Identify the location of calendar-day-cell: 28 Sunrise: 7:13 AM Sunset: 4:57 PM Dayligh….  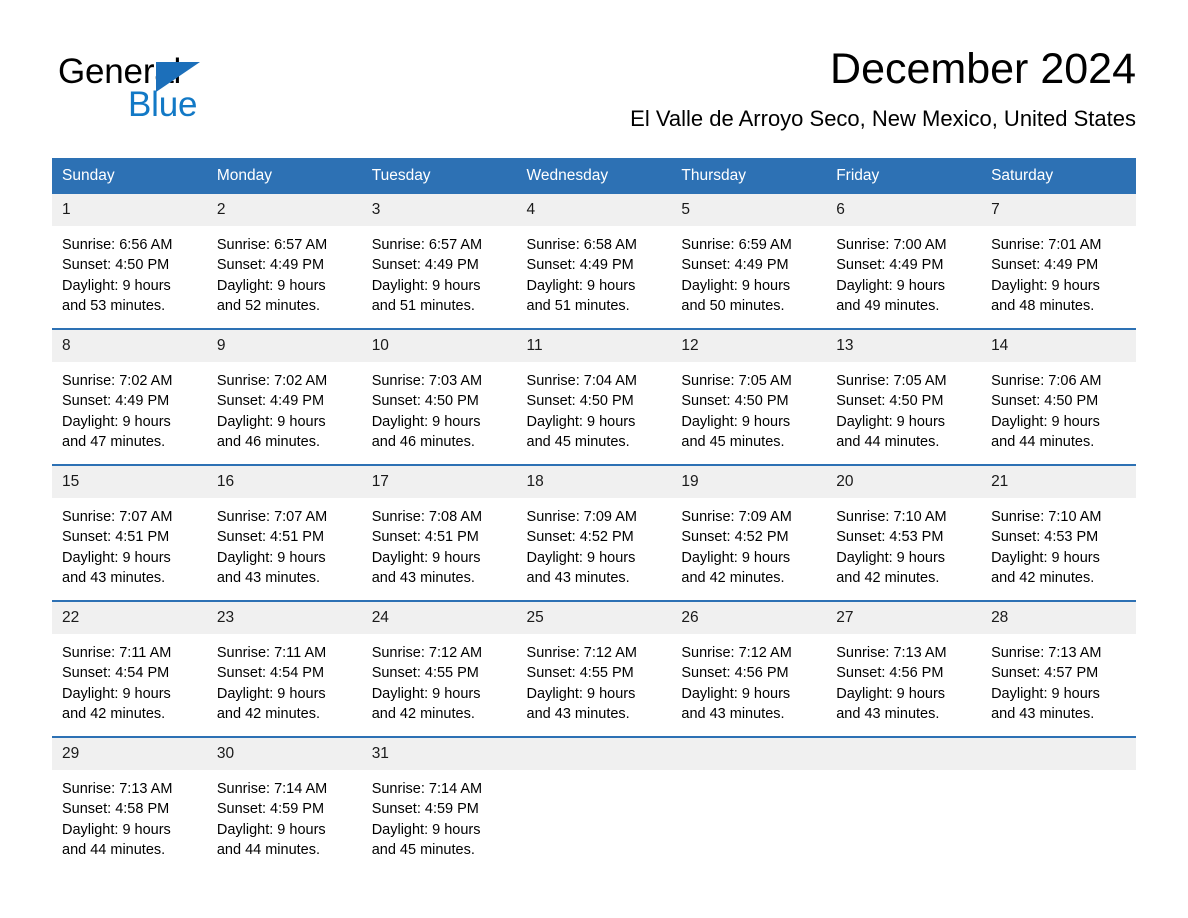
(1058, 668).